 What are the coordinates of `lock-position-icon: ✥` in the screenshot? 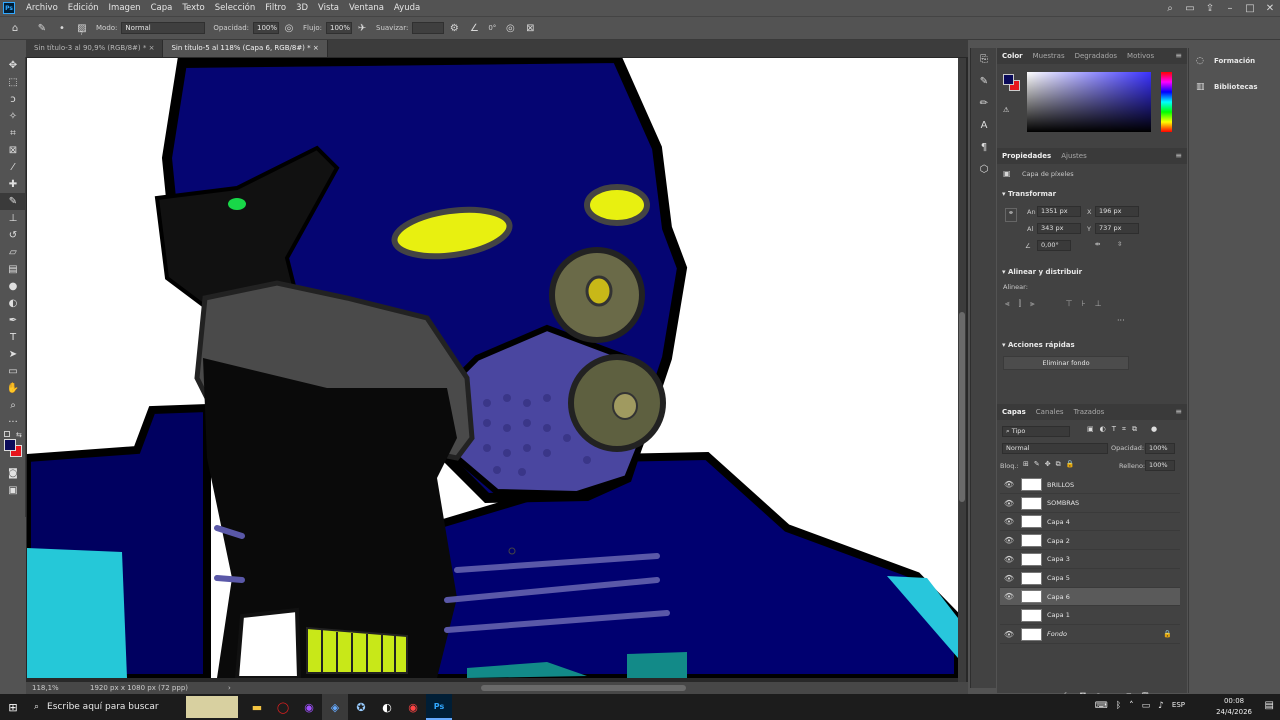 It's located at (1048, 464).